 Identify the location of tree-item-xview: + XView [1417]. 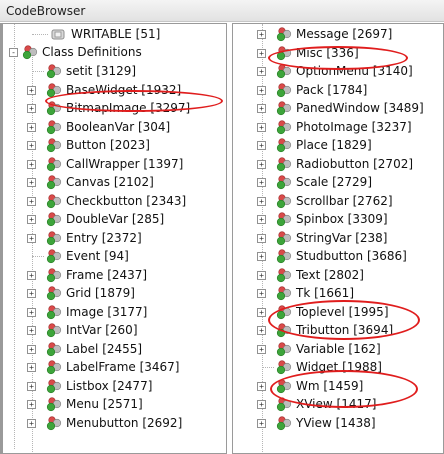
(338, 404).